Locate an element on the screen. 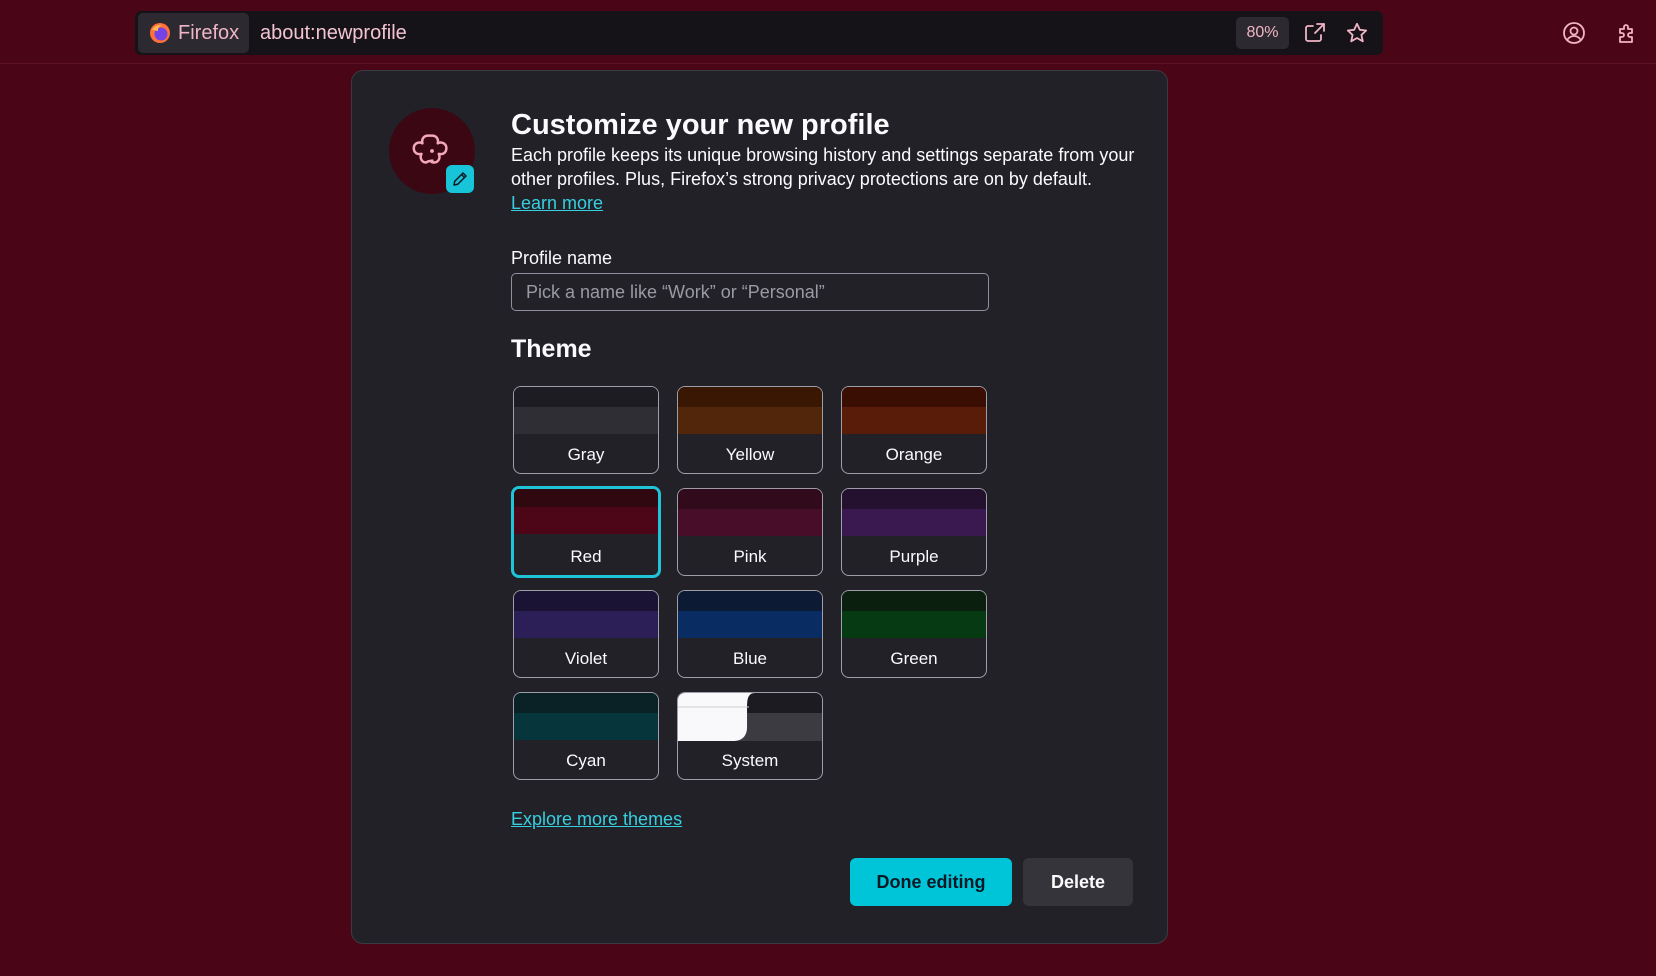 This screenshot has height=976, width=1656. theme-option-violet: Violet is located at coordinates (586, 634).